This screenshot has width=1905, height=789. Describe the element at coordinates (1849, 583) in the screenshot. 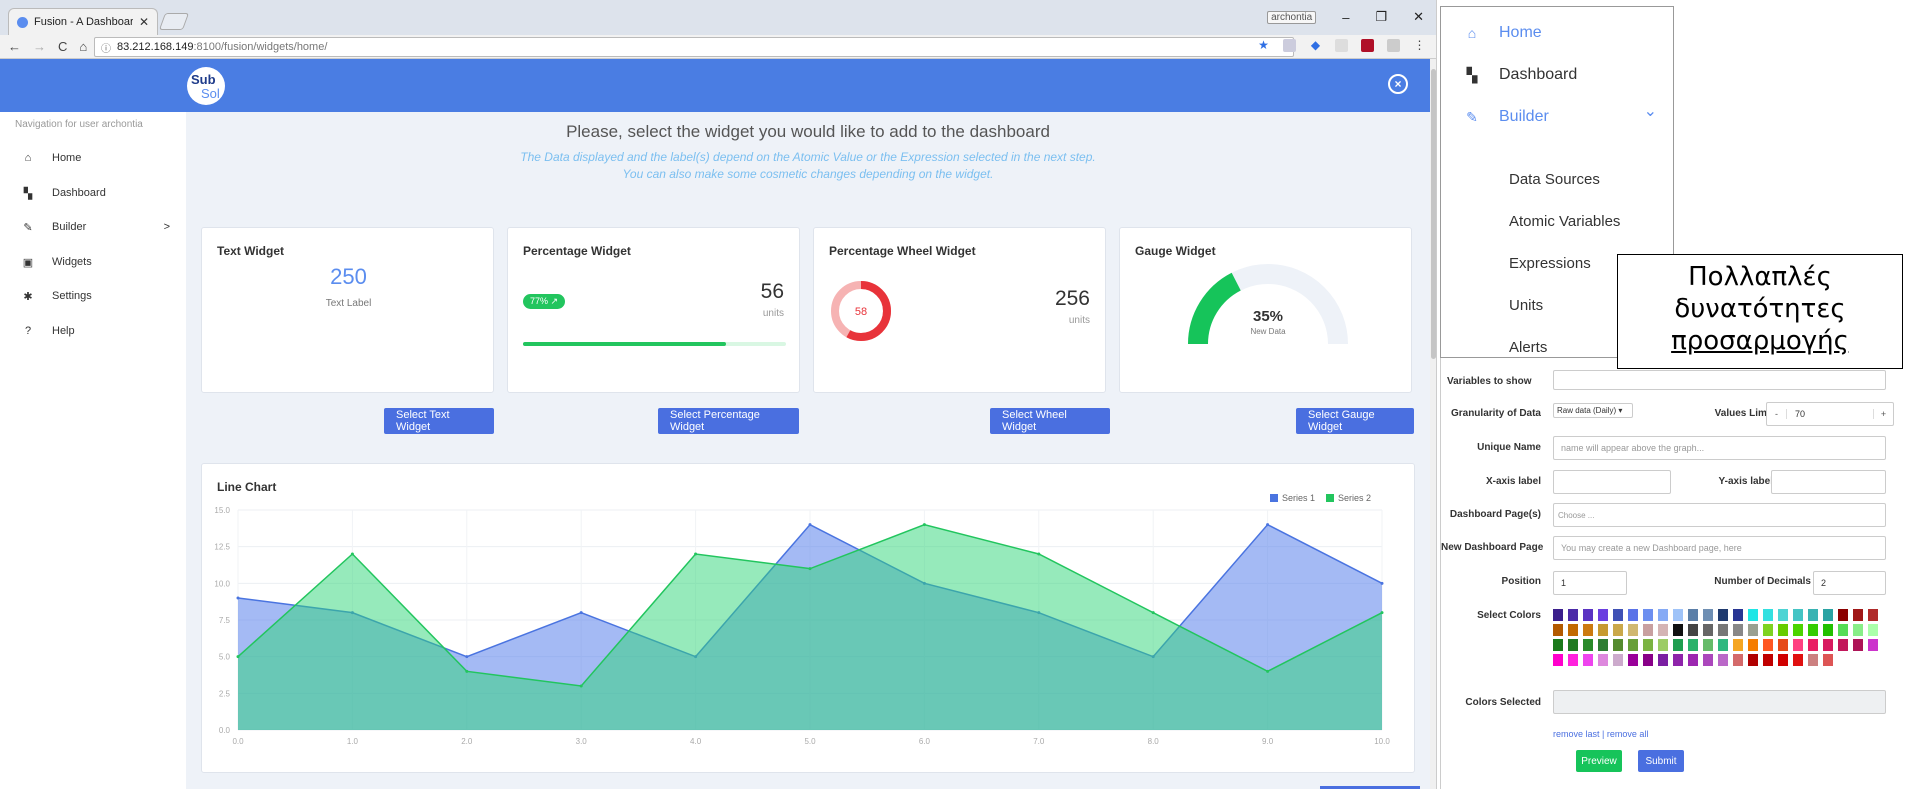

I see `decimals-input: 2` at that location.